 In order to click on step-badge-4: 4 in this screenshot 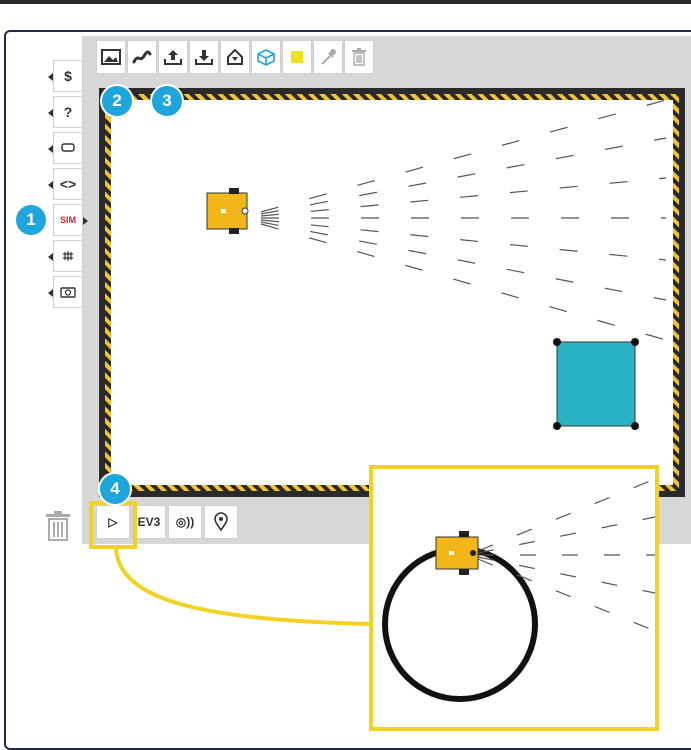, I will do `click(115, 489)`.